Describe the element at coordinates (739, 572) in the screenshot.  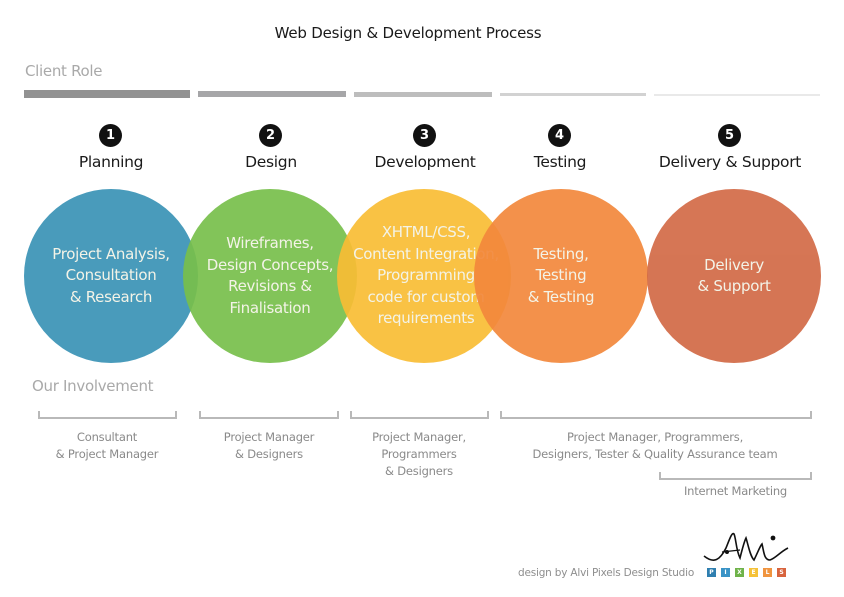
I see `logo-letter-x: X` at that location.